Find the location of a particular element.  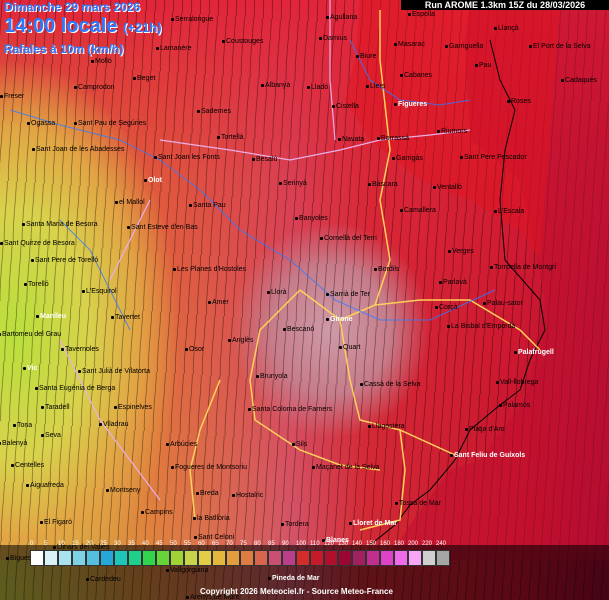

town-label: Taradell is located at coordinates (57, 407).